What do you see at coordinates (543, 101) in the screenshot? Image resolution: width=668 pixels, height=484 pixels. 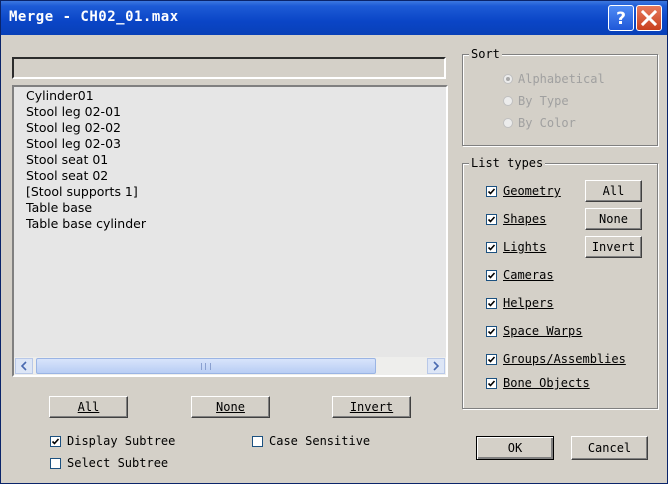 I see `sort-by-type-label: By Type` at bounding box center [543, 101].